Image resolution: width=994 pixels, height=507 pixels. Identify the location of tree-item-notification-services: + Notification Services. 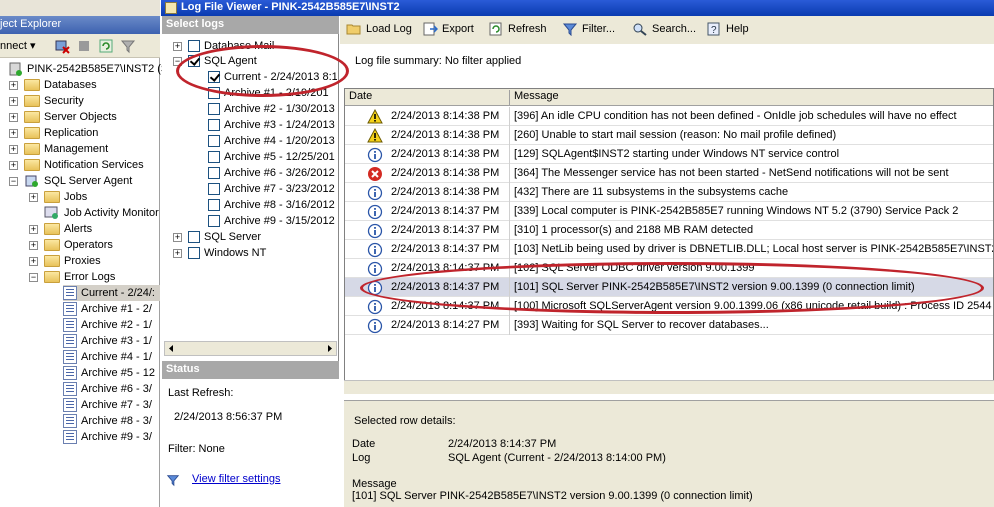
(76, 165).